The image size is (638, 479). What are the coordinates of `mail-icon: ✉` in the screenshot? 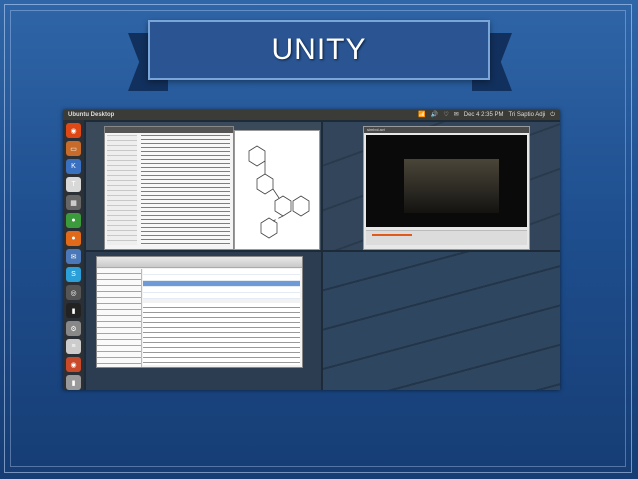 It's located at (73, 256).